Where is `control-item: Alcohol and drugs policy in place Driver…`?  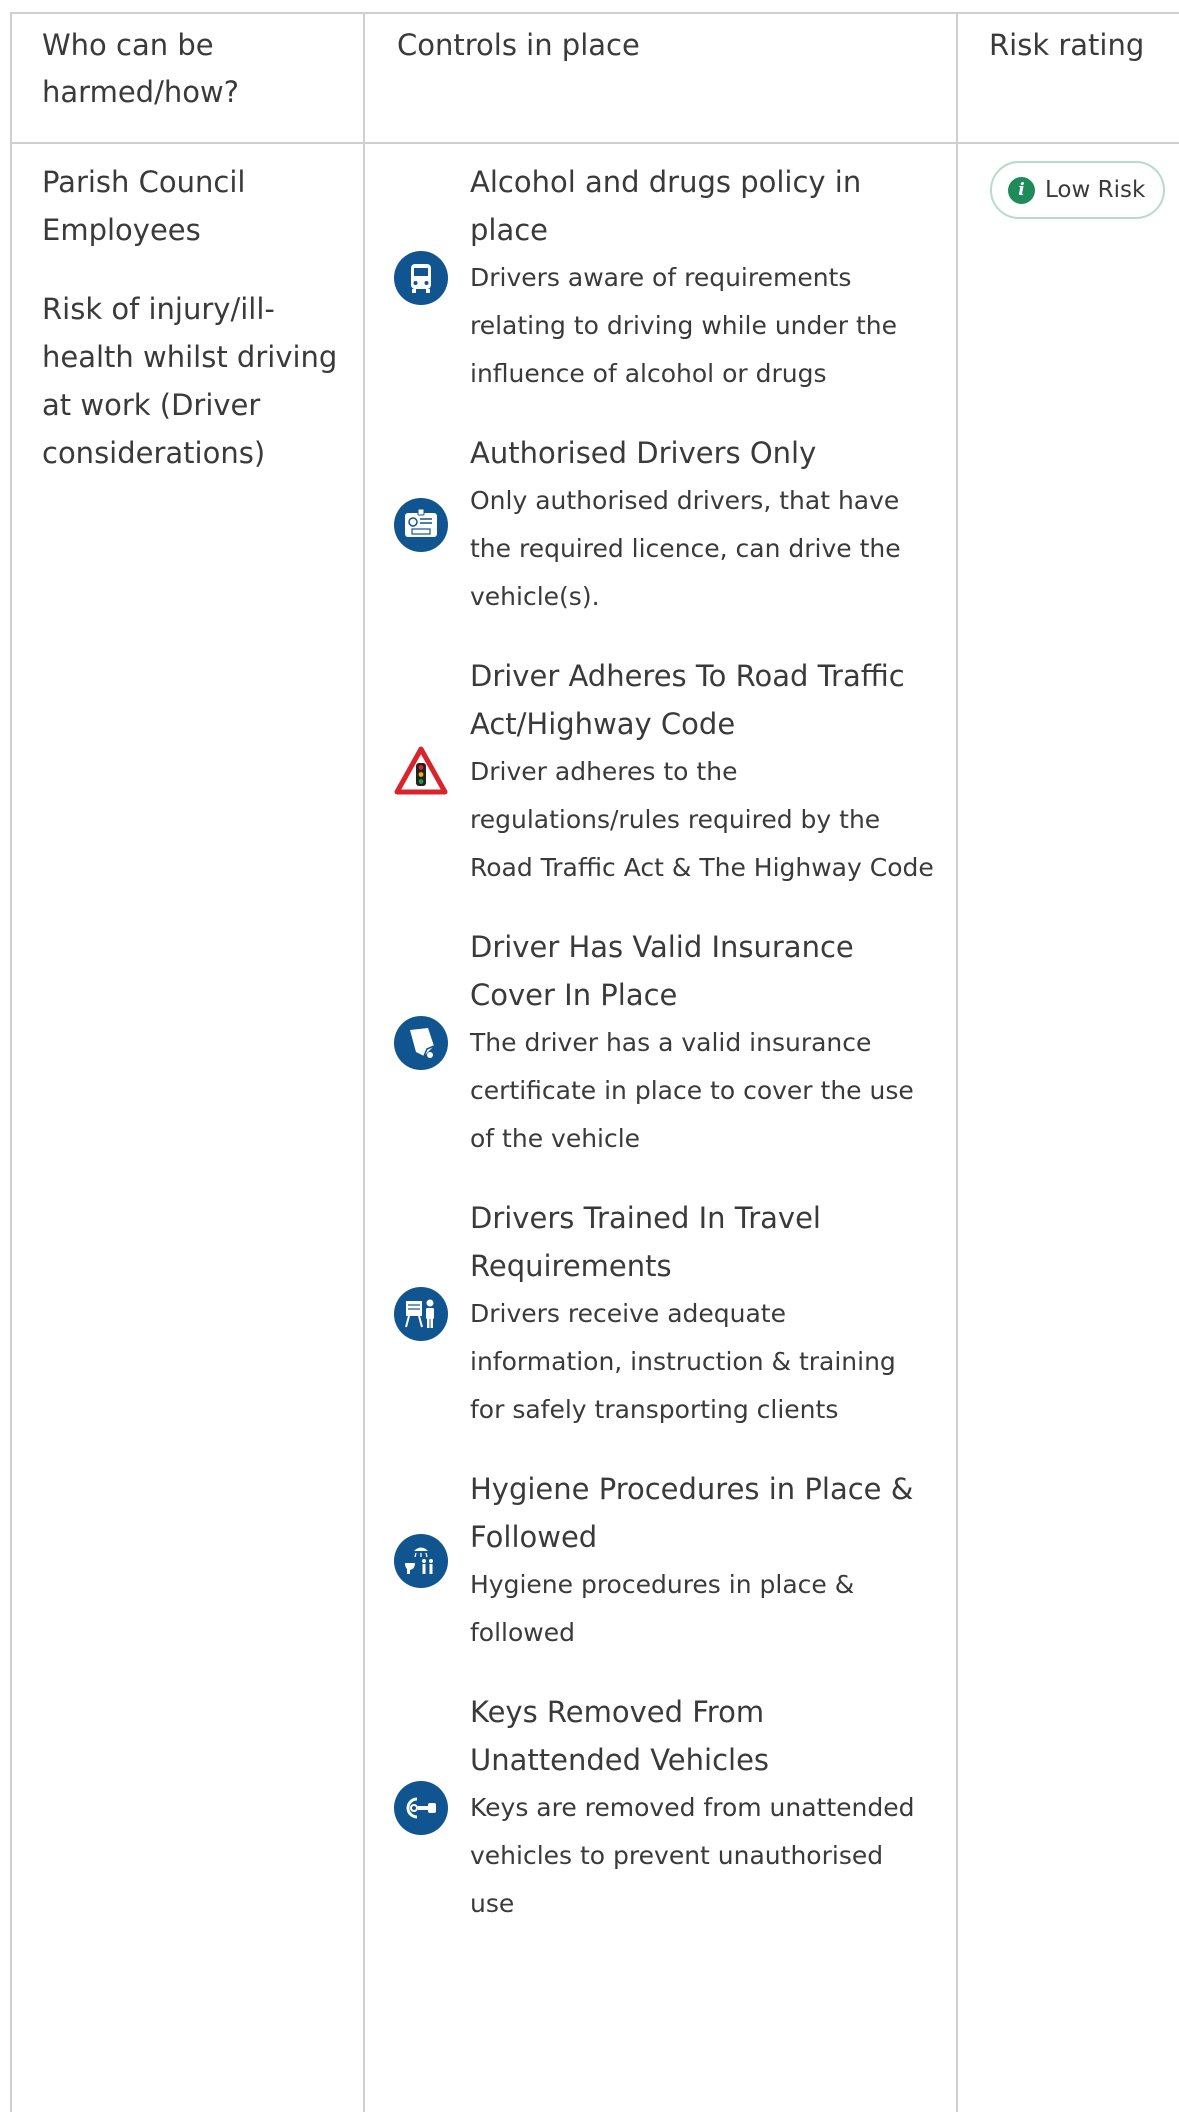
control-item: Alcohol and drugs policy in place Driver… is located at coordinates (664, 278).